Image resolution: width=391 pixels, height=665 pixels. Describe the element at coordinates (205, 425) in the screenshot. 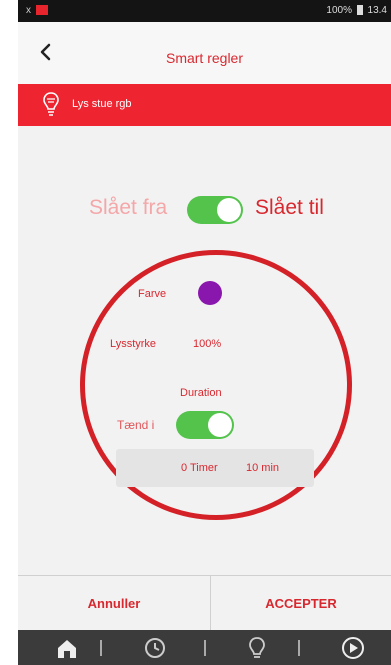

I see `turn-on-toggle` at that location.